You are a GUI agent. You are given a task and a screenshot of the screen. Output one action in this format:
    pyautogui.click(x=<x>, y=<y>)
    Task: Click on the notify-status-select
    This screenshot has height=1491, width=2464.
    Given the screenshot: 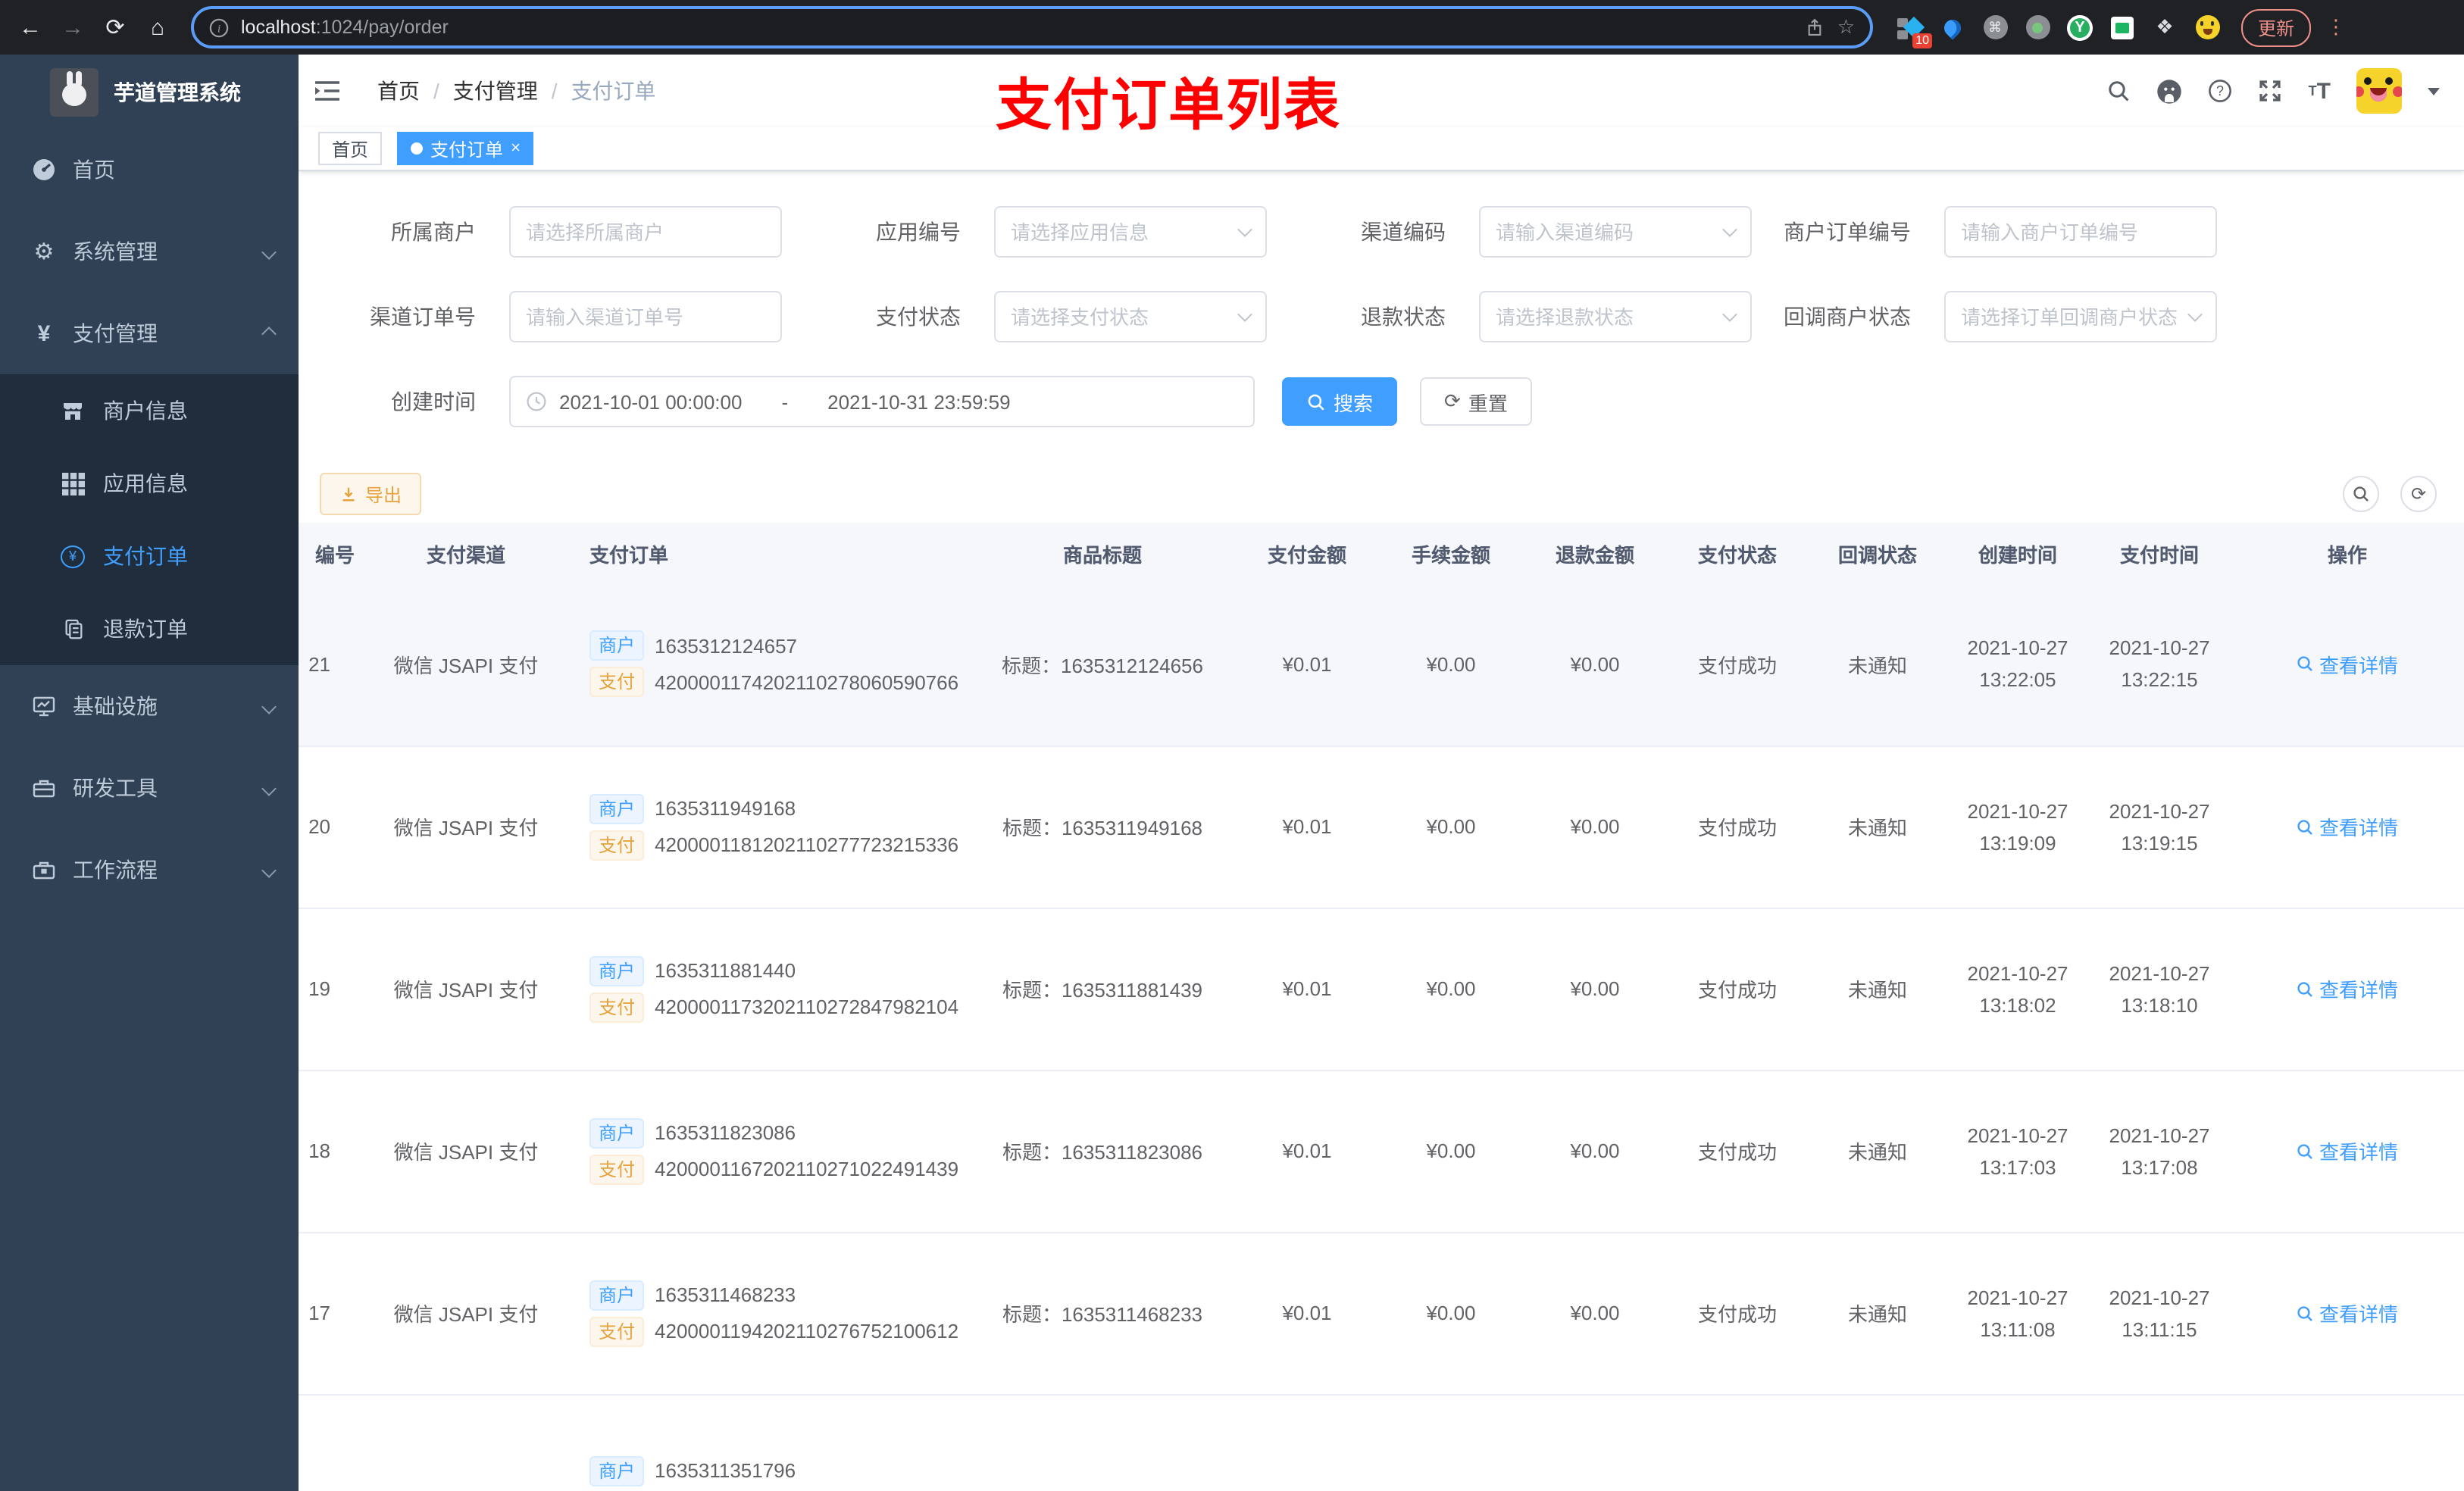 What is the action you would take?
    pyautogui.click(x=2080, y=316)
    